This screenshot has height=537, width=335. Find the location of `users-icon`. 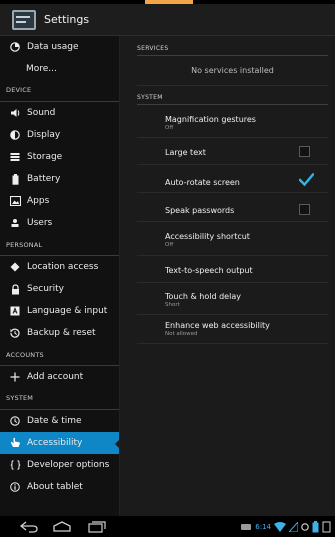

users-icon is located at coordinates (15, 223).